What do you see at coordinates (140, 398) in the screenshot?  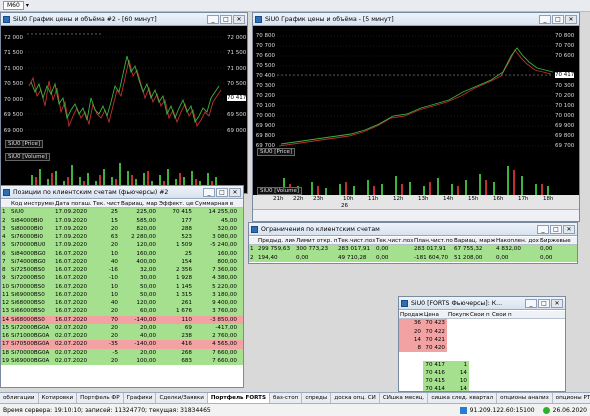 I see `workspace-tab: Графики` at bounding box center [140, 398].